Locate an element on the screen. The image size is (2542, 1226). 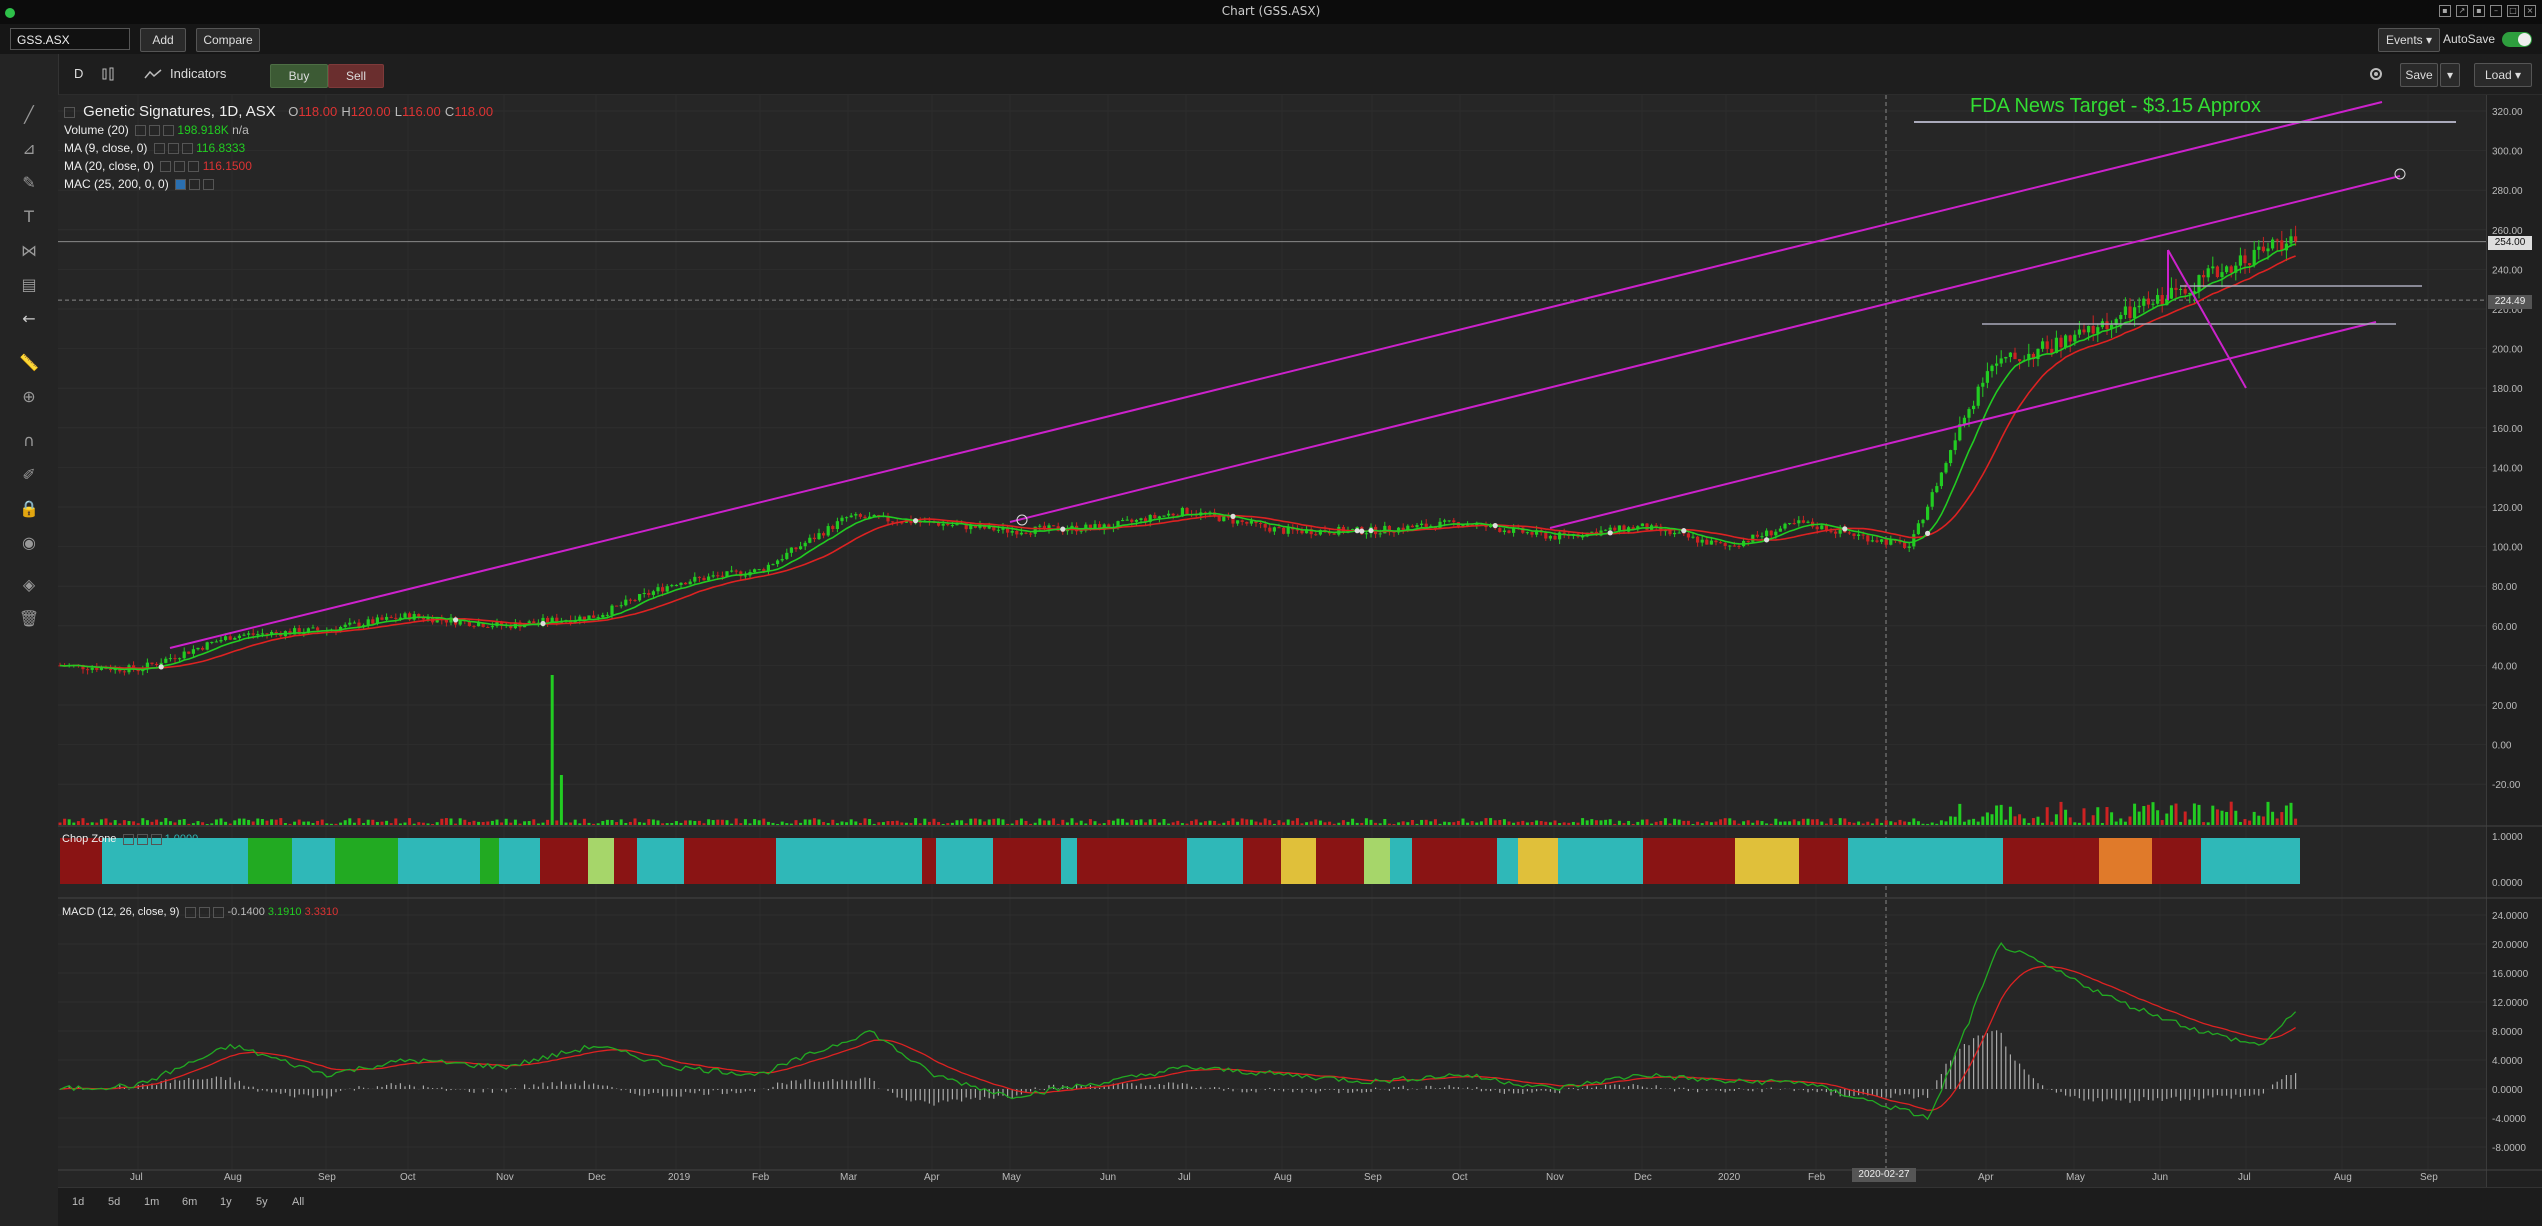
range-1m: 1m is located at coordinates (151, 1202).